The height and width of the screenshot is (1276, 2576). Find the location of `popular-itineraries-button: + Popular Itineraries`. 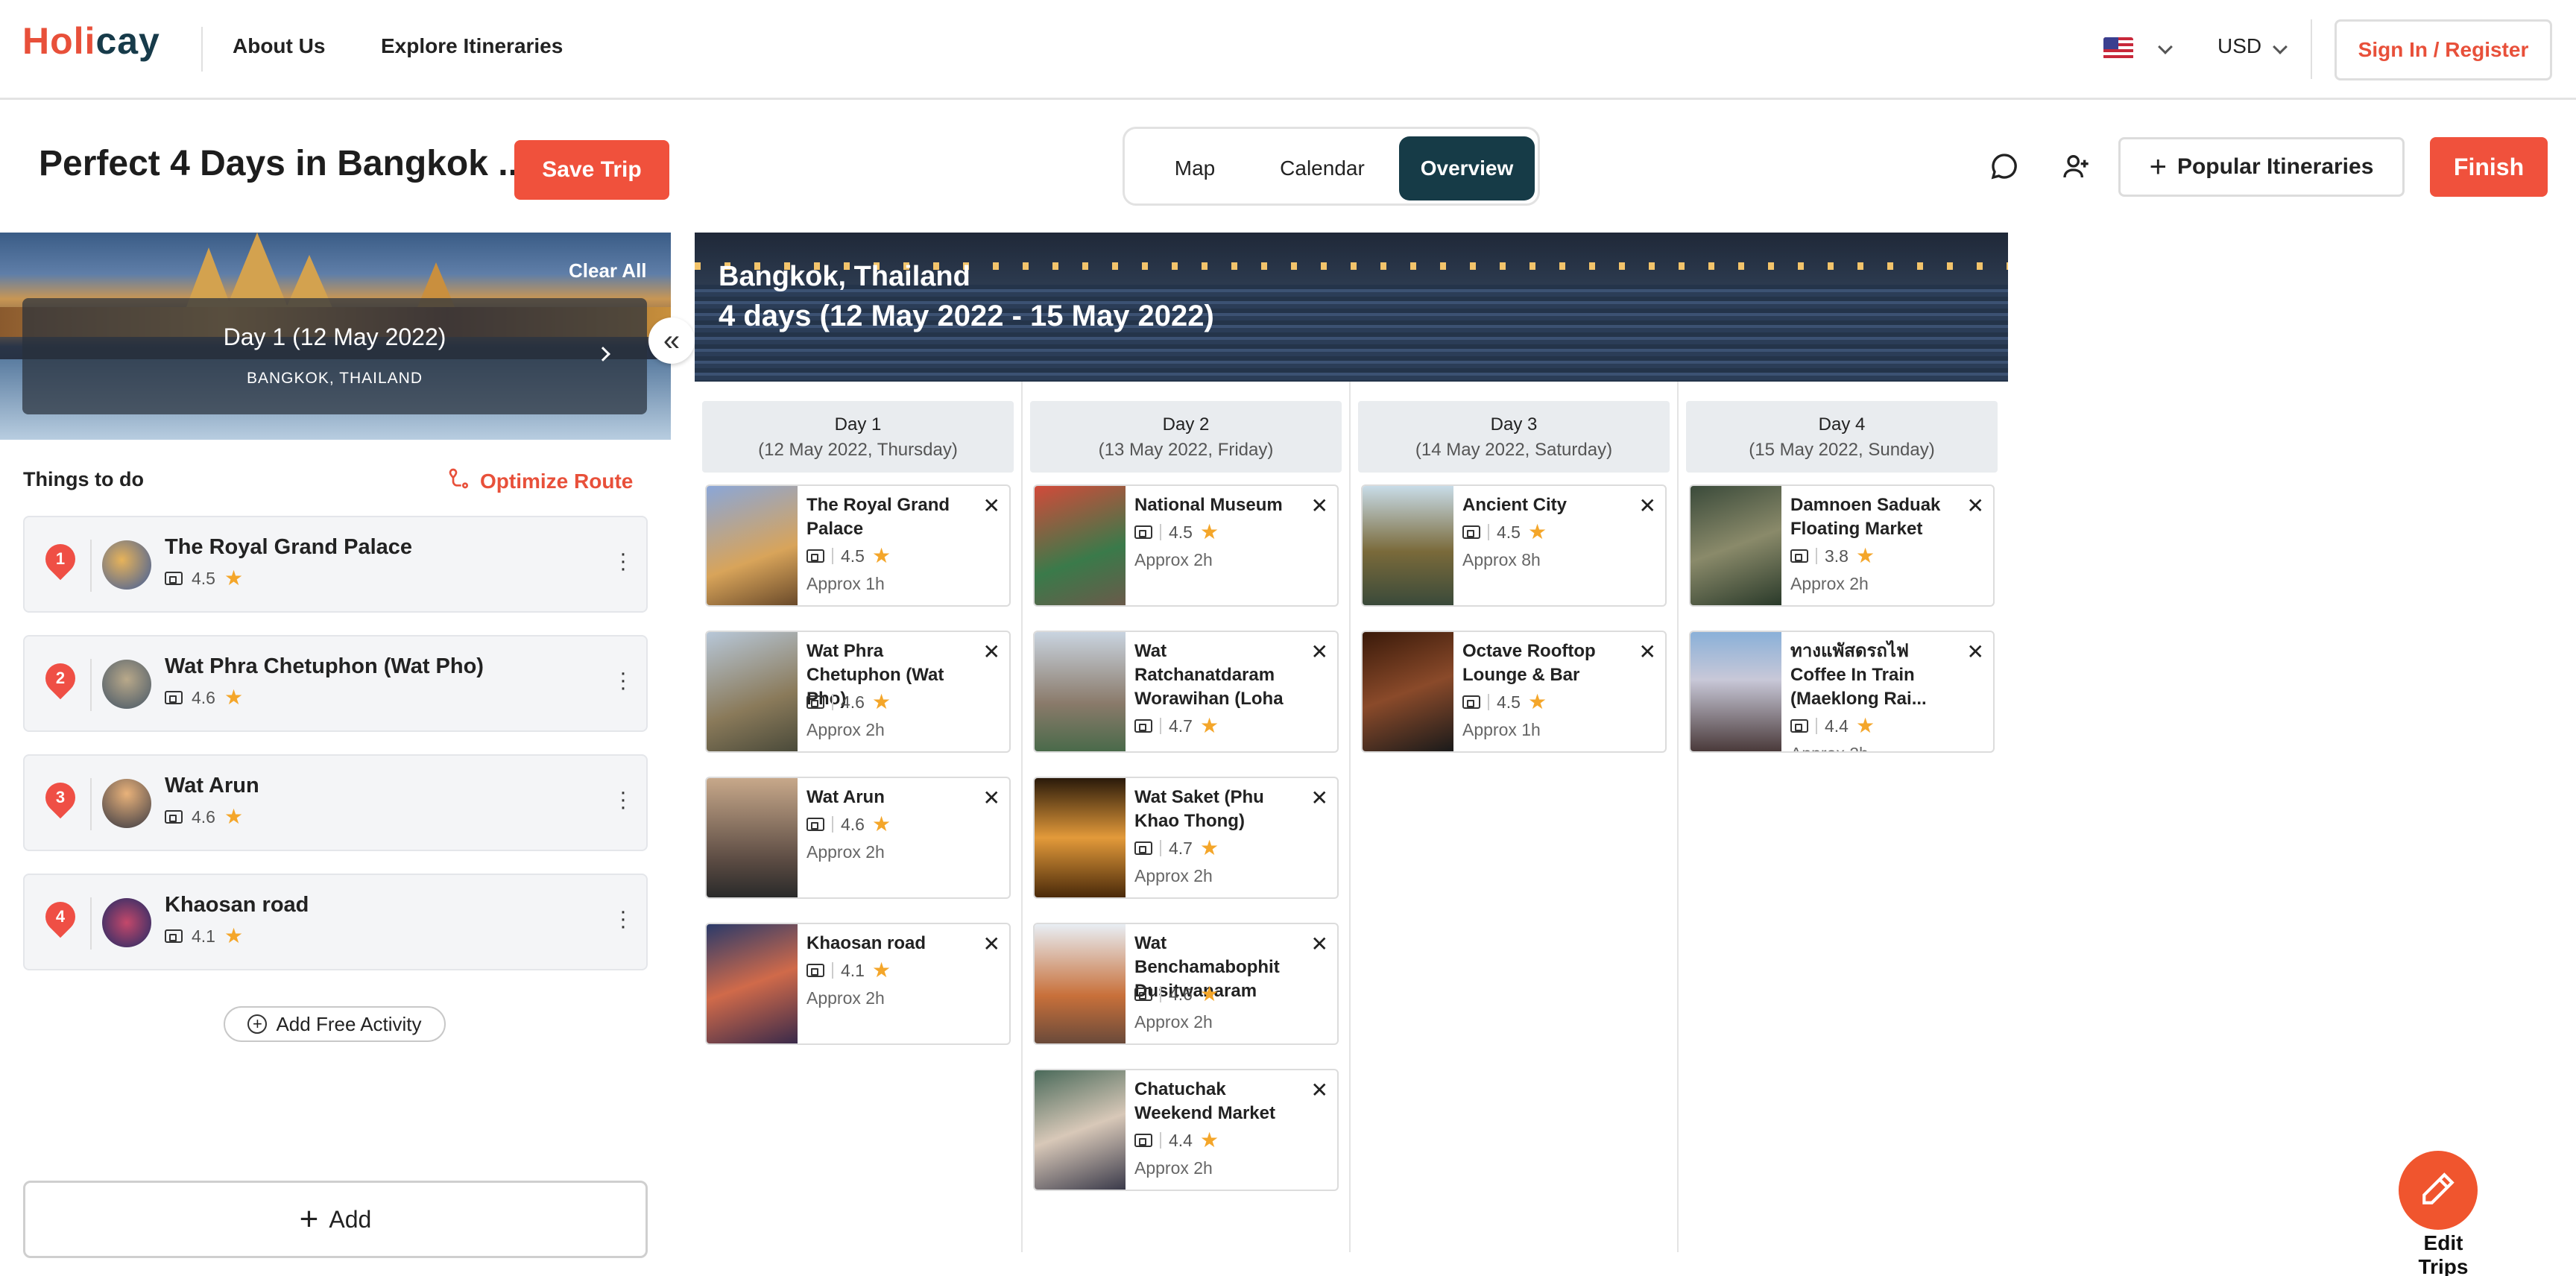

popular-itineraries-button: + Popular Itineraries is located at coordinates (2261, 167).